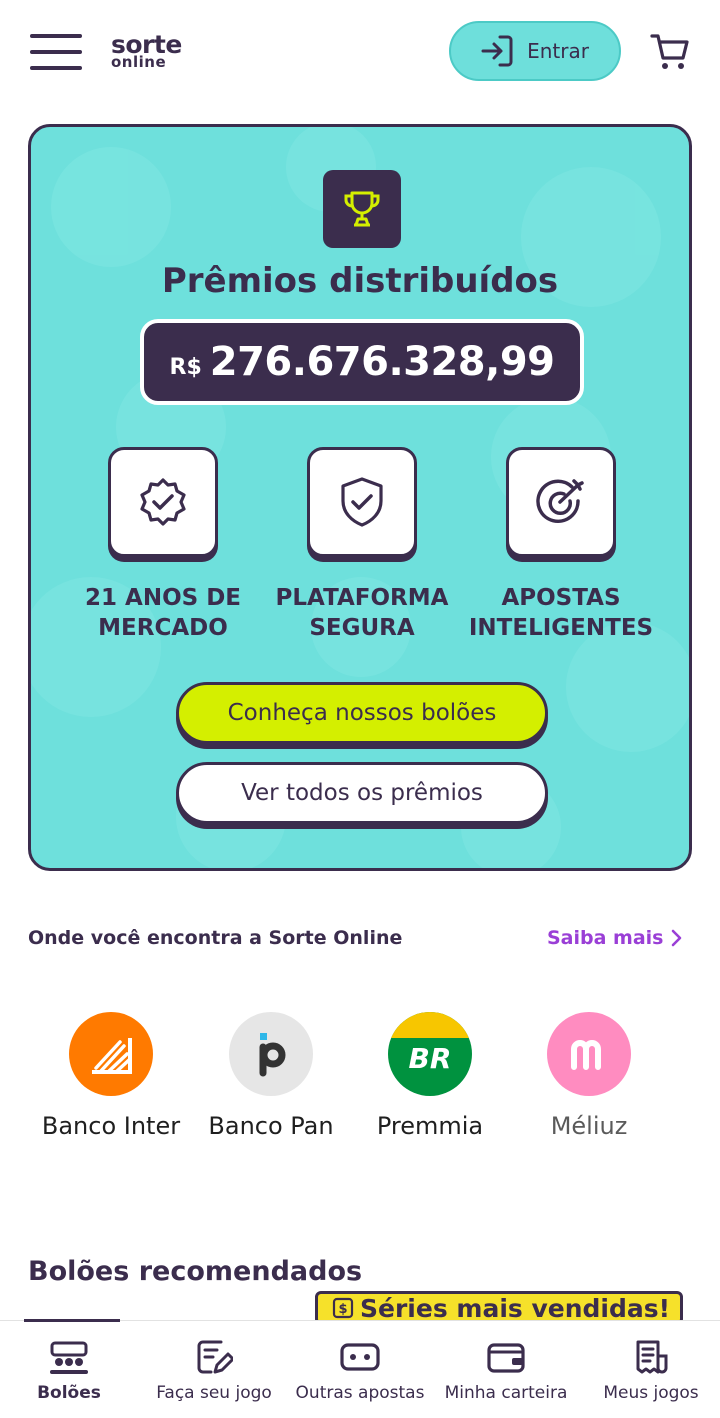 The width and height of the screenshot is (720, 1418). Describe the element at coordinates (362, 713) in the screenshot. I see `discover-boloes-button: Conheça nossos bolões` at that location.